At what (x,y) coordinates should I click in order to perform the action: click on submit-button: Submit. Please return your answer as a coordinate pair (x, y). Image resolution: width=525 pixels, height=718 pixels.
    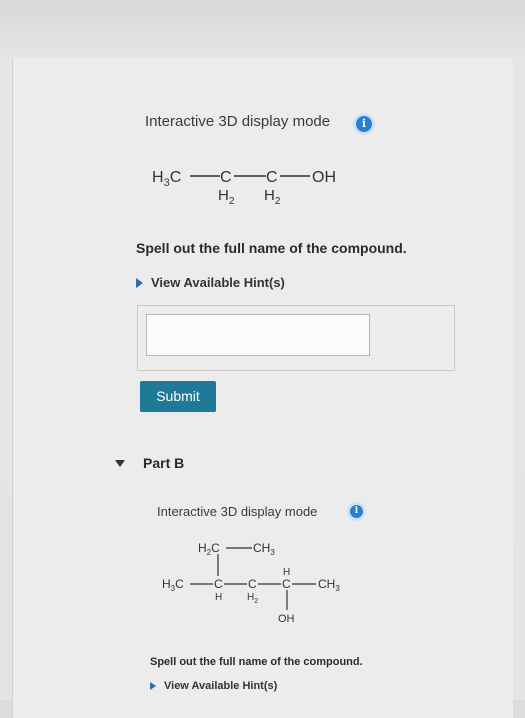
    Looking at the image, I should click on (178, 396).